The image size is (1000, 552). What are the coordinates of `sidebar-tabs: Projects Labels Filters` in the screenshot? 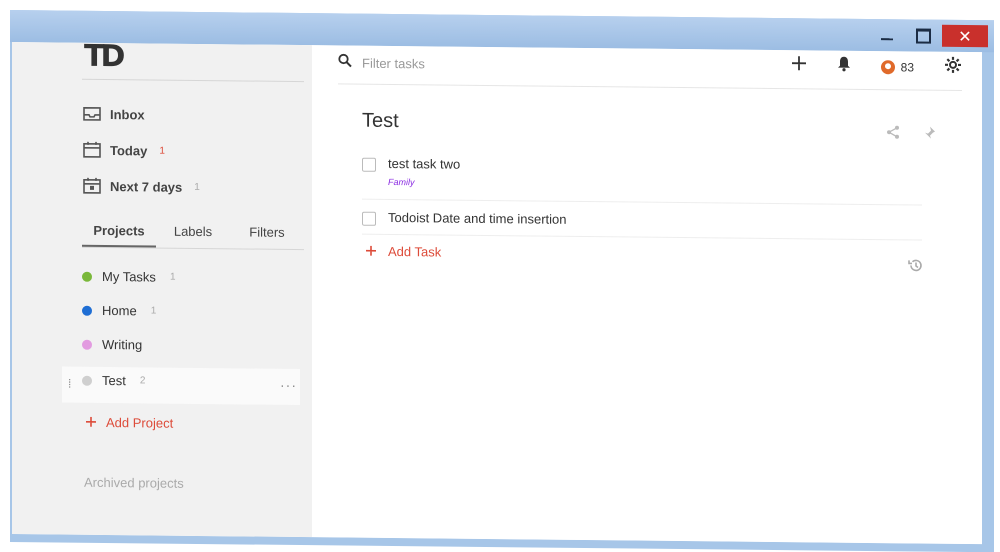 It's located at (193, 236).